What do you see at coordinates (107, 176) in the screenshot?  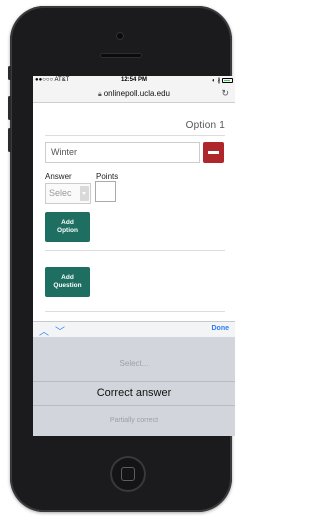 I see `points-label: Points` at bounding box center [107, 176].